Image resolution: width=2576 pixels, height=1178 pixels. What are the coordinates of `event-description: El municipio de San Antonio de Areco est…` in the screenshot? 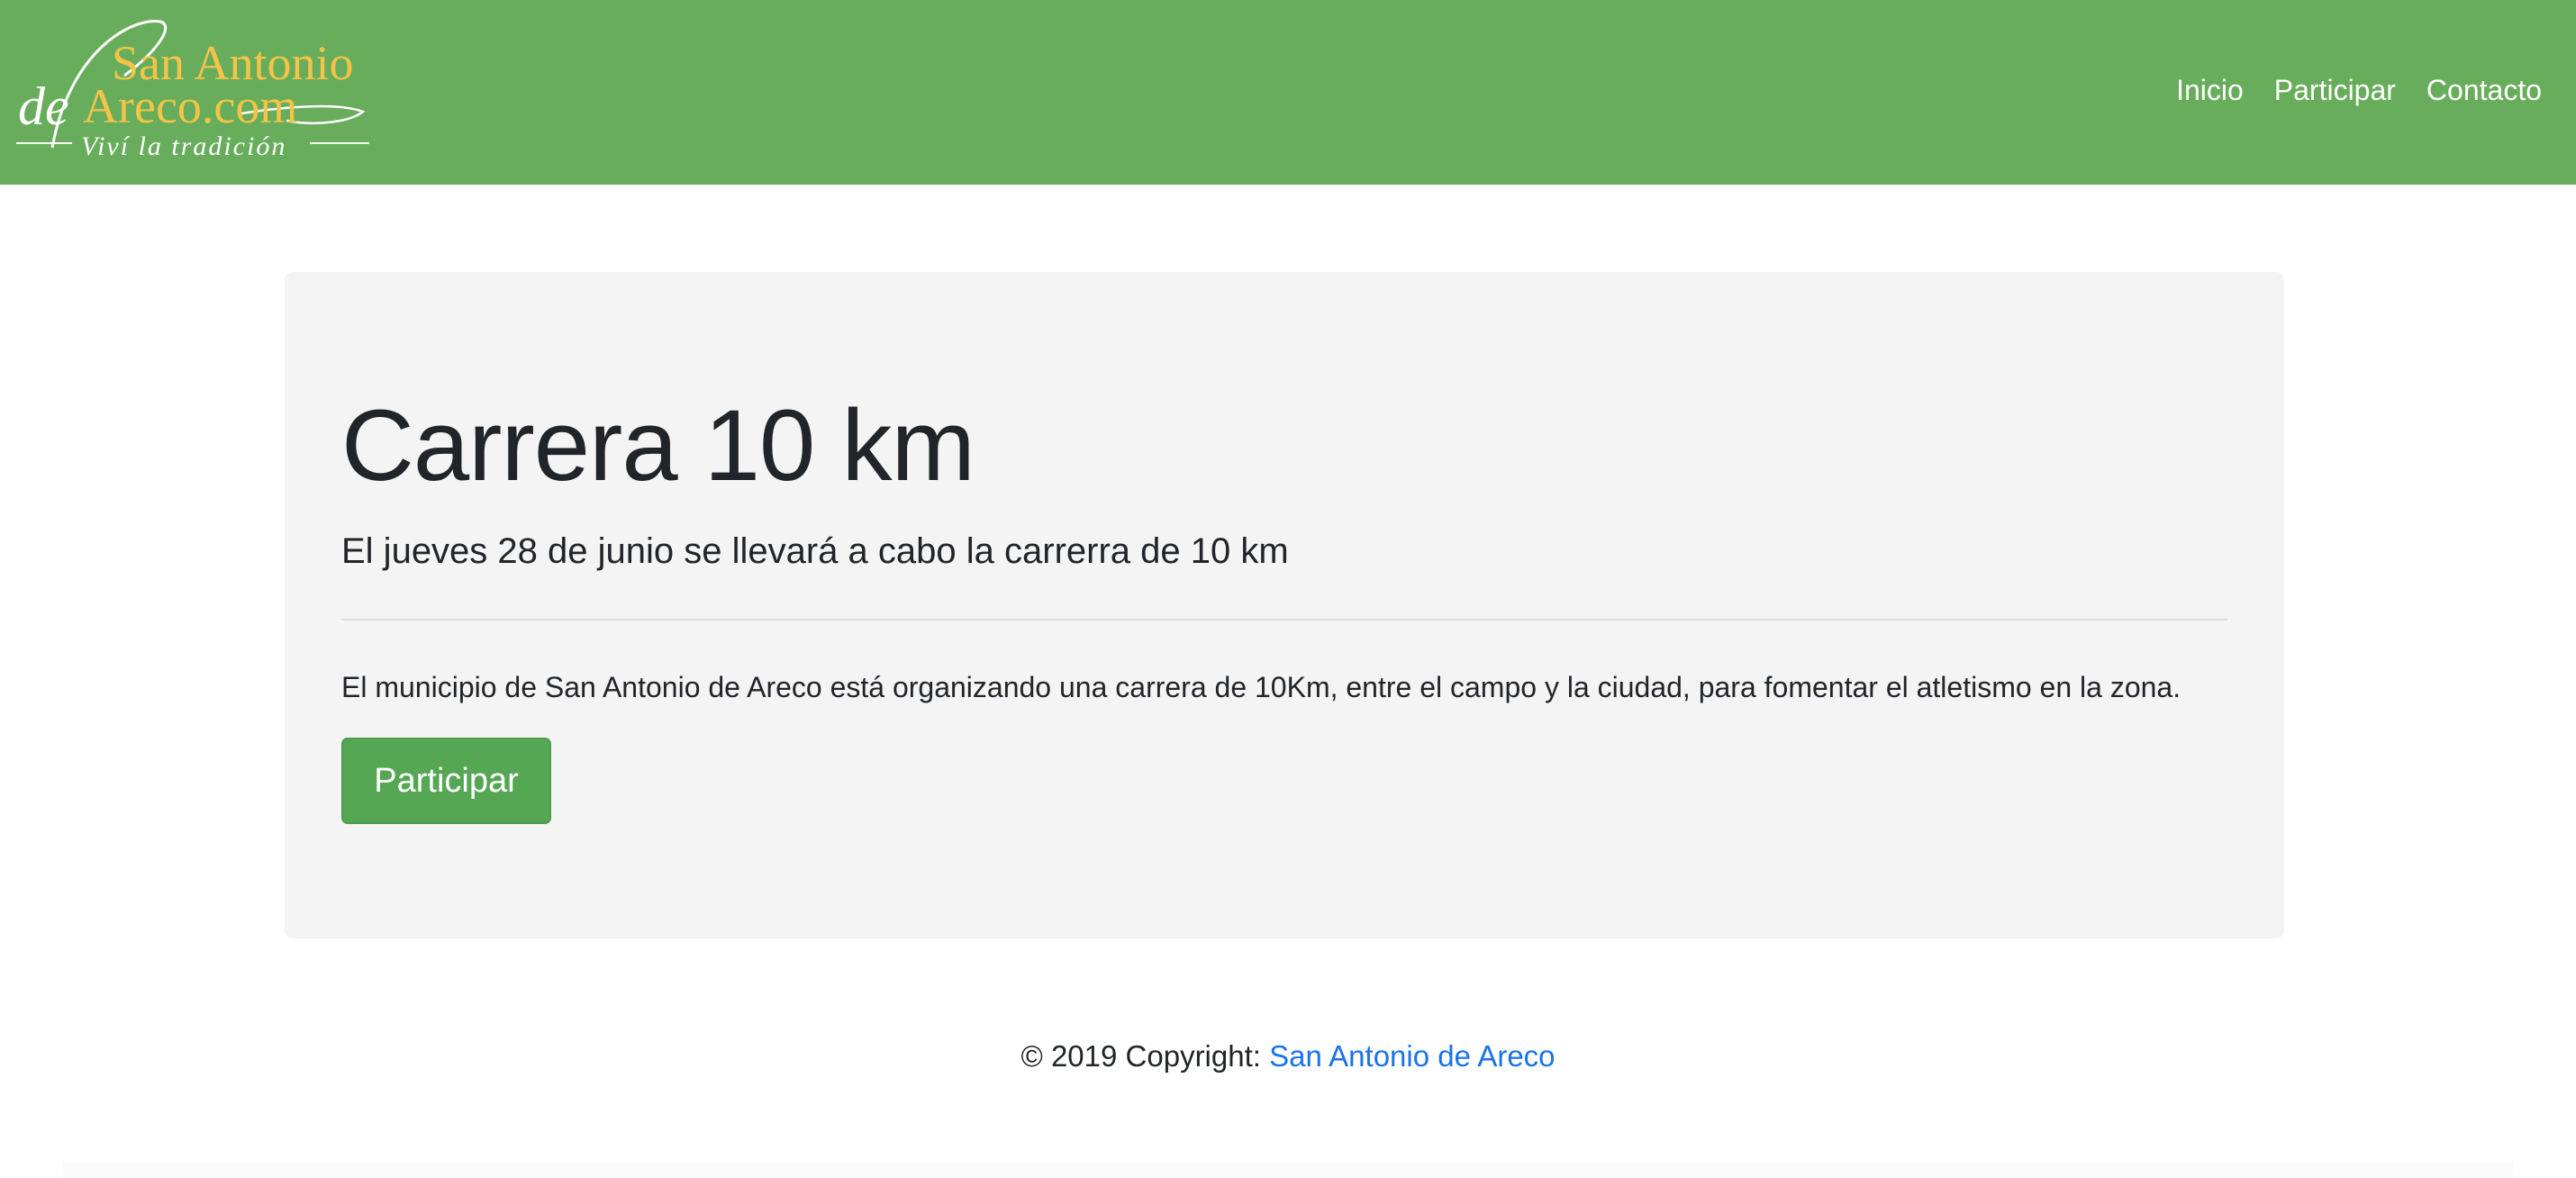 It's located at (1261, 687).